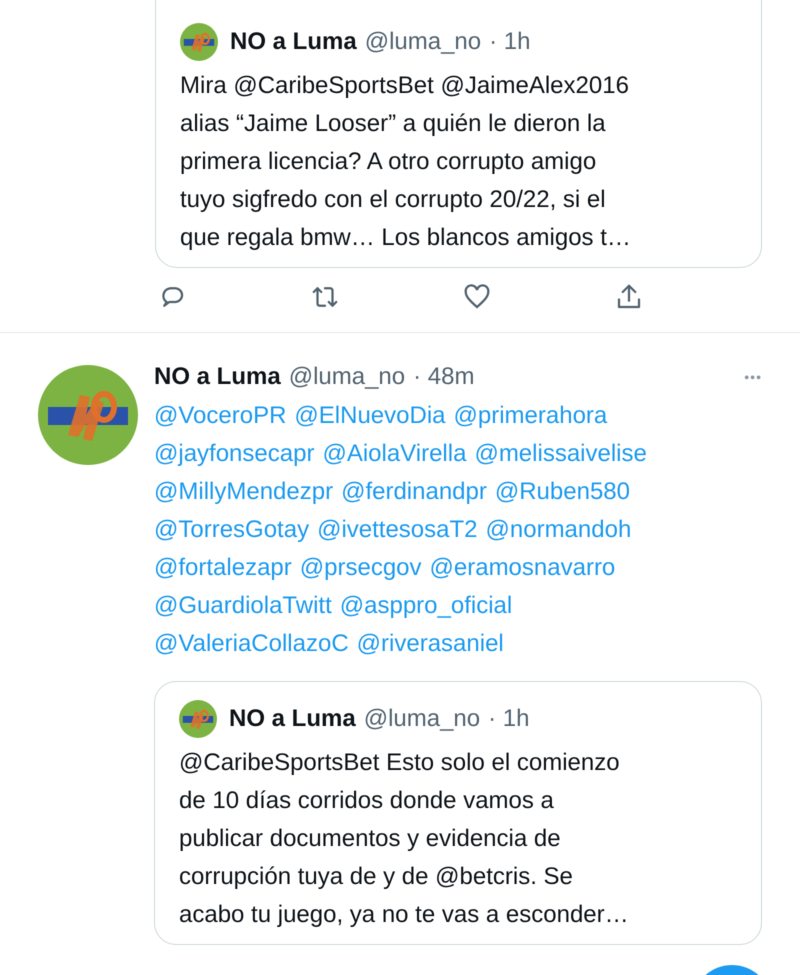  What do you see at coordinates (394, 454) in the screenshot?
I see `mention-link: @AiolaVirella` at bounding box center [394, 454].